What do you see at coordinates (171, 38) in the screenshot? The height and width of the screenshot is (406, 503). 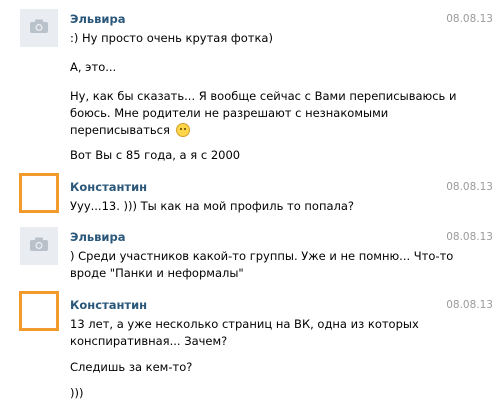 I see `message-line: :) Ну просто очень крутая фотка)` at bounding box center [171, 38].